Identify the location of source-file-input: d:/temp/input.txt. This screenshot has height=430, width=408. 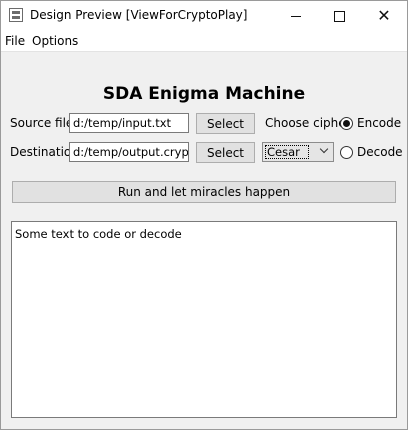
(129, 123).